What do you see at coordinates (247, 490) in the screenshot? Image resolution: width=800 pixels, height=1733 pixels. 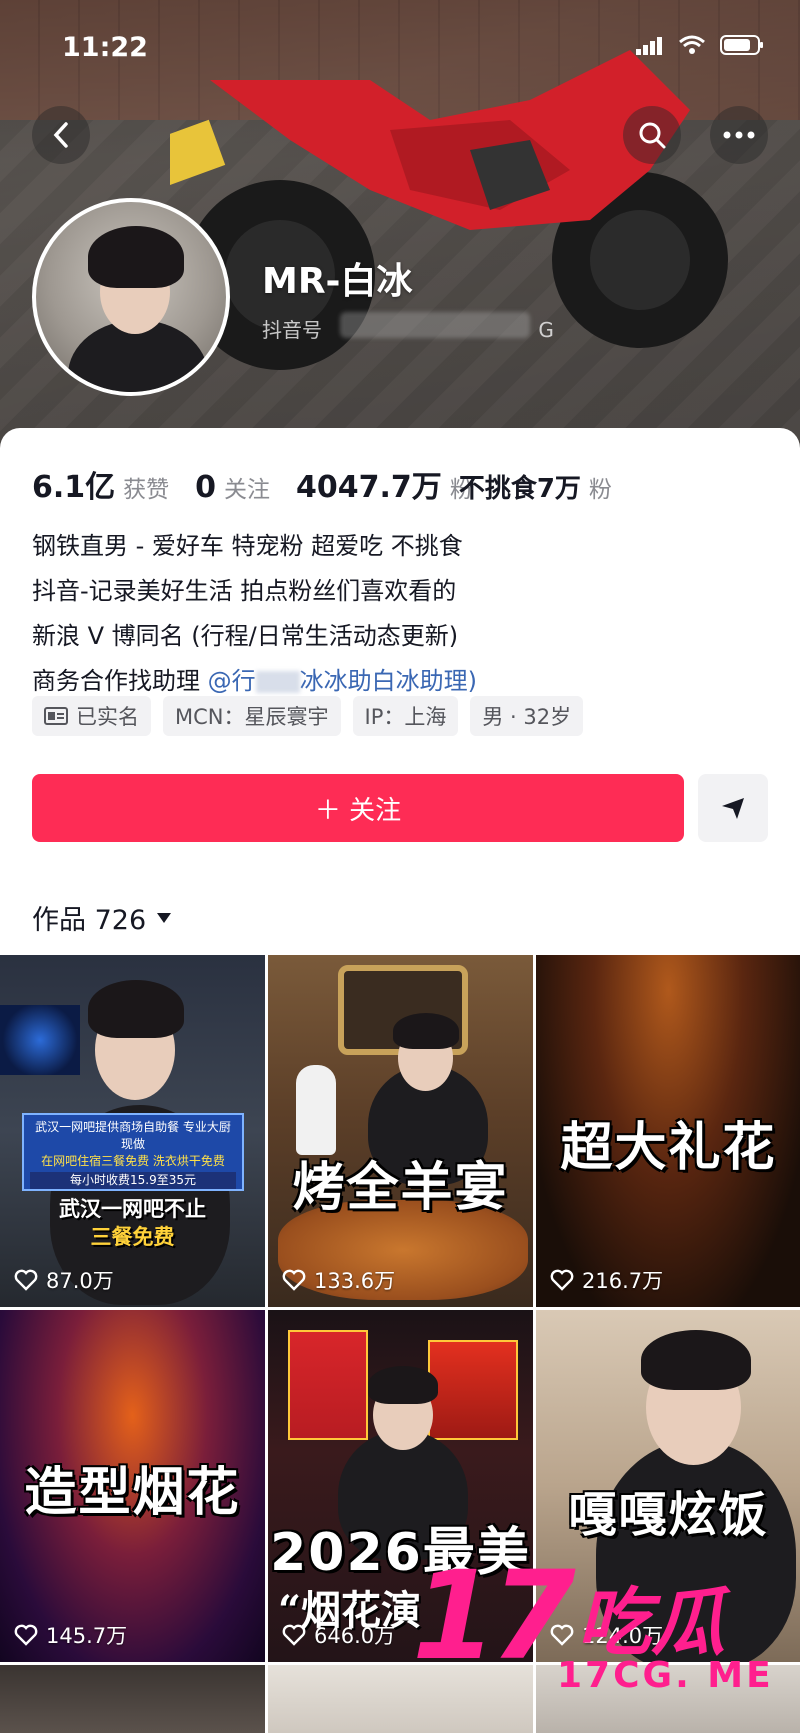 I see `stat-label: 关注` at bounding box center [247, 490].